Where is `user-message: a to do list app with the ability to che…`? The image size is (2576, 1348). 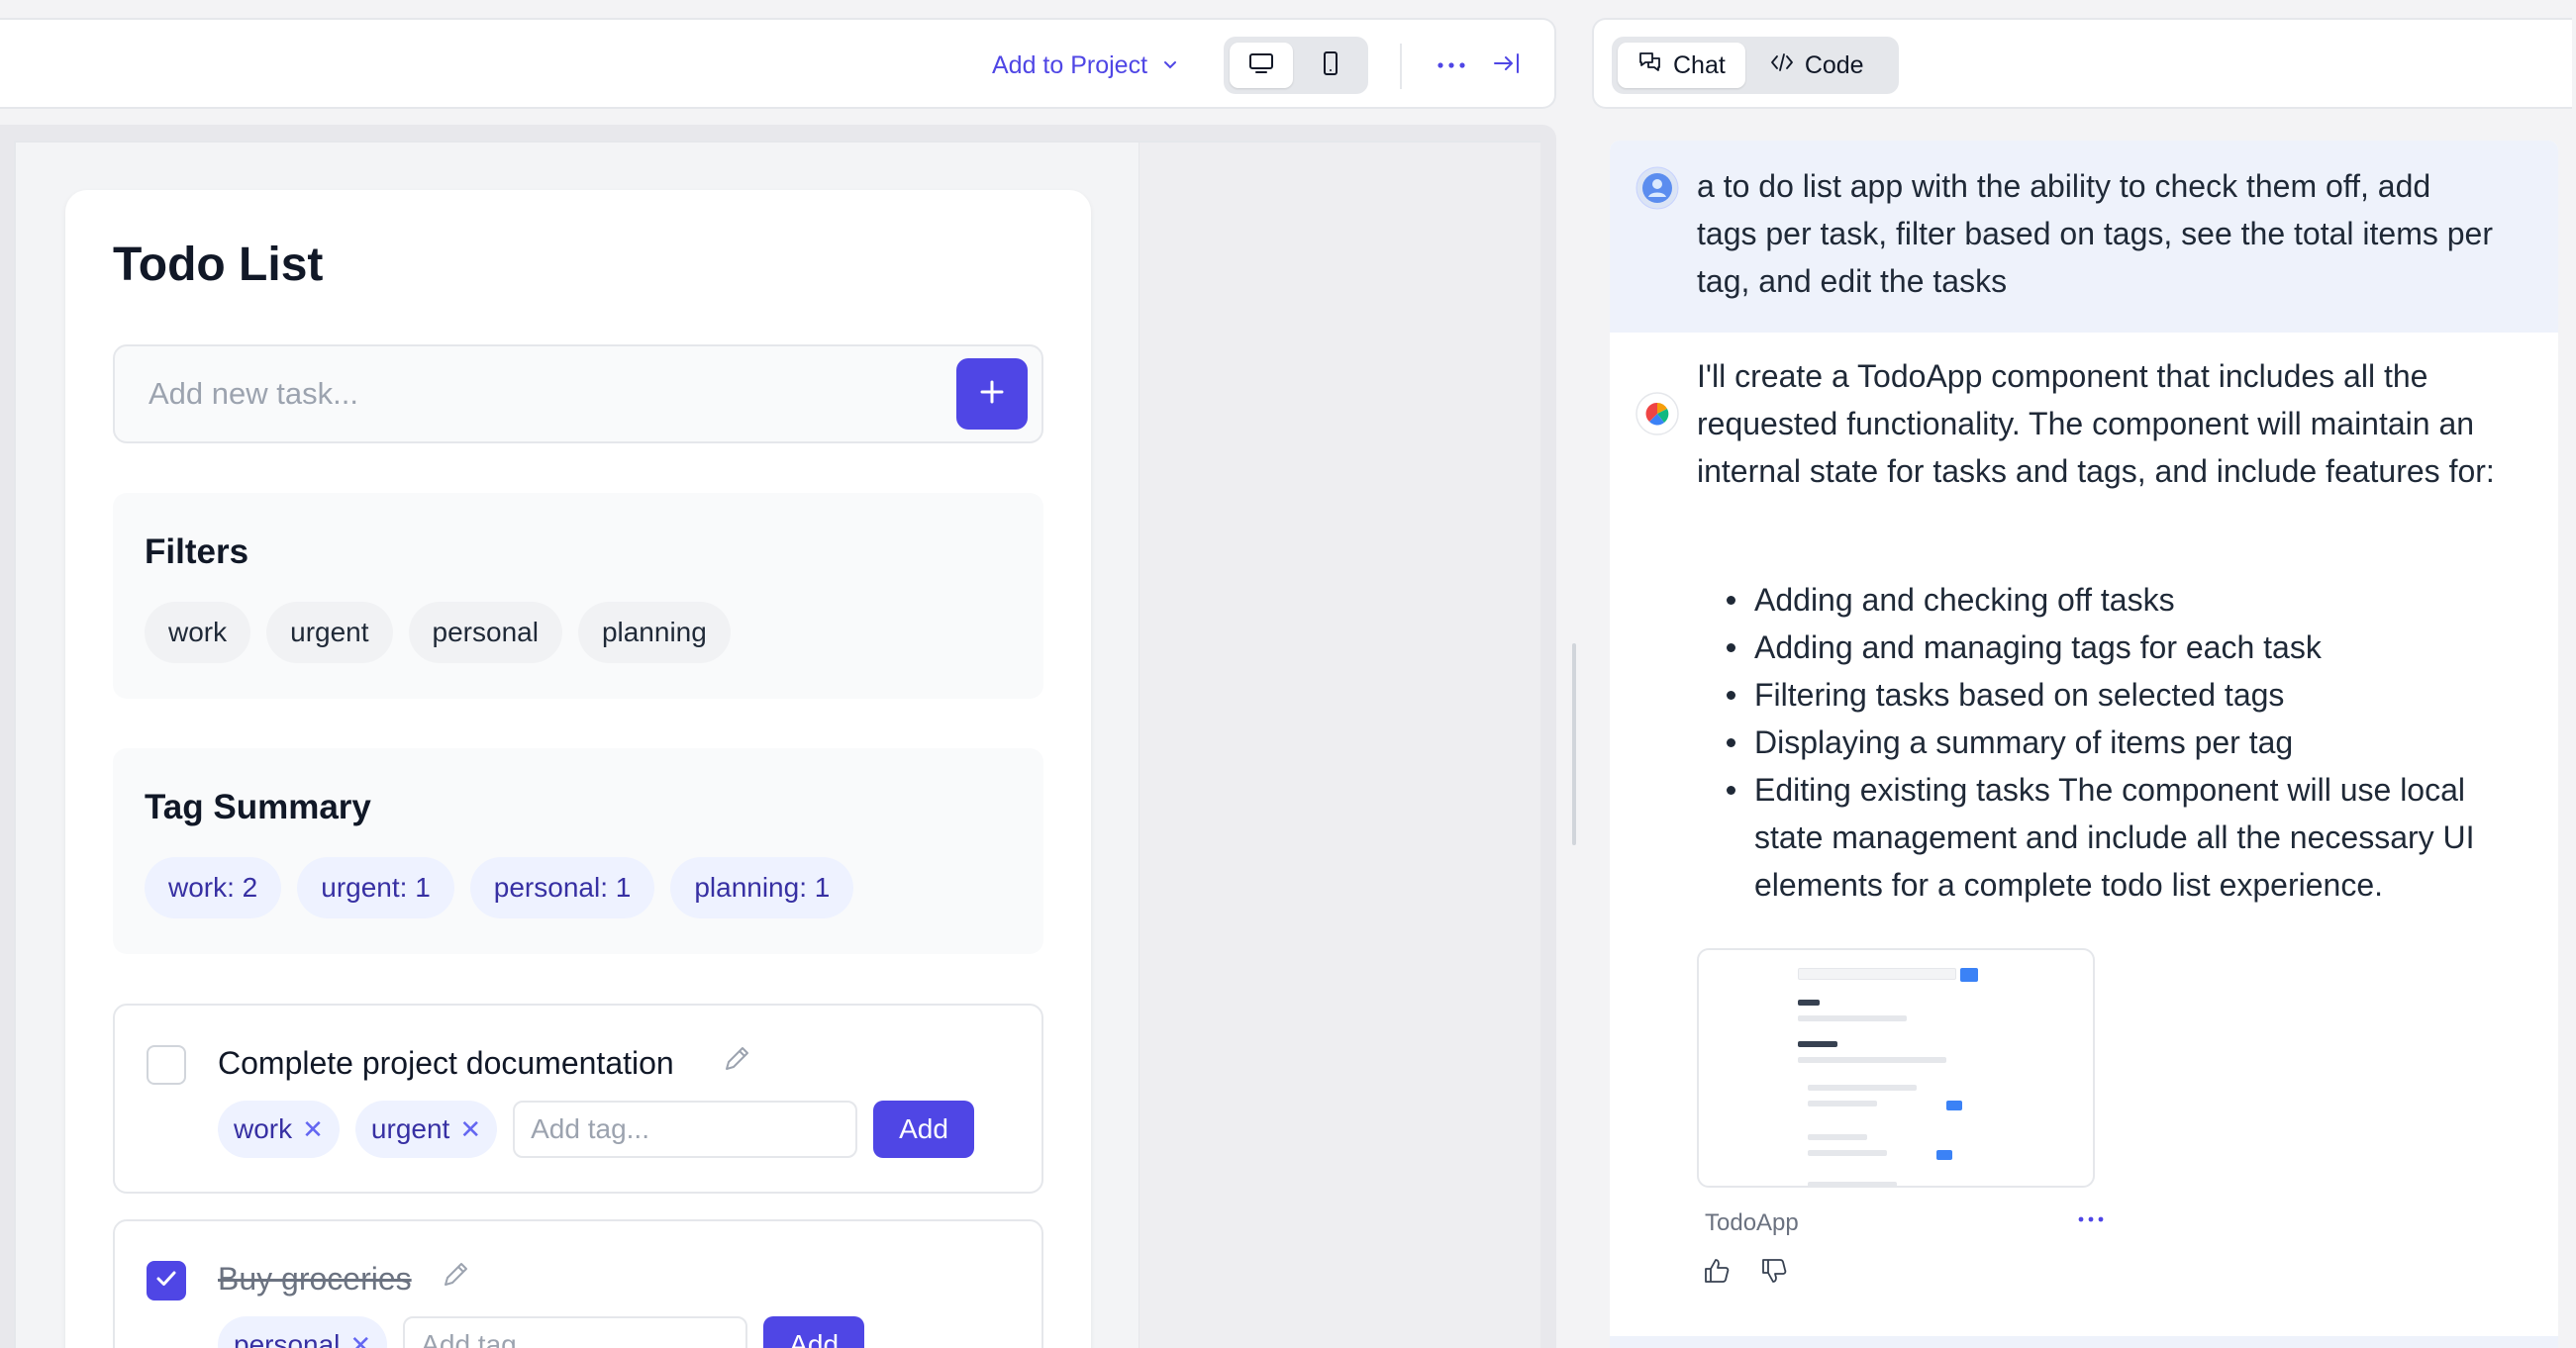
user-message: a to do list app with the ability to che… is located at coordinates (2084, 237).